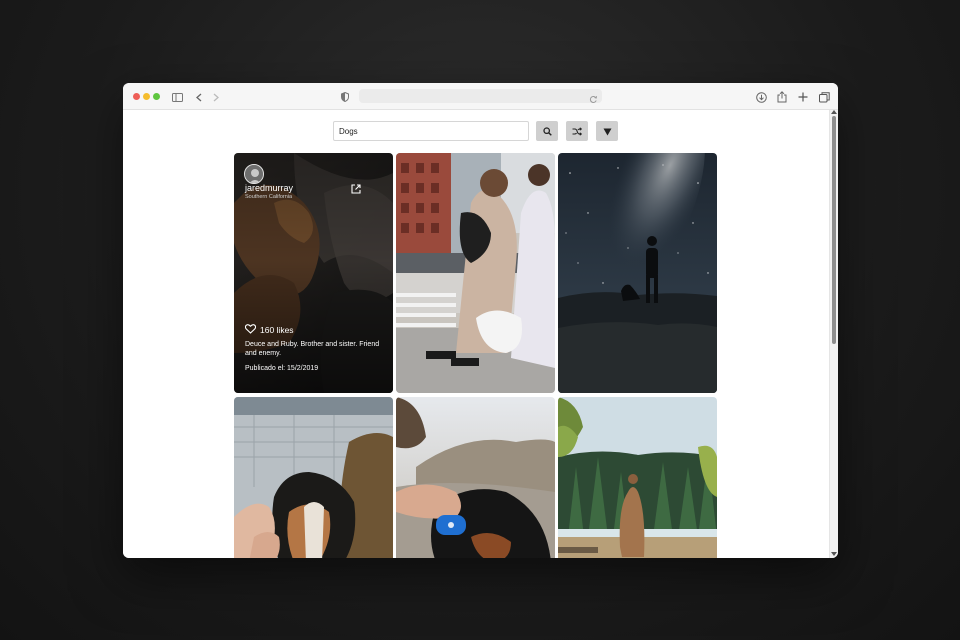  I want to click on search-icon, so click(547, 131).